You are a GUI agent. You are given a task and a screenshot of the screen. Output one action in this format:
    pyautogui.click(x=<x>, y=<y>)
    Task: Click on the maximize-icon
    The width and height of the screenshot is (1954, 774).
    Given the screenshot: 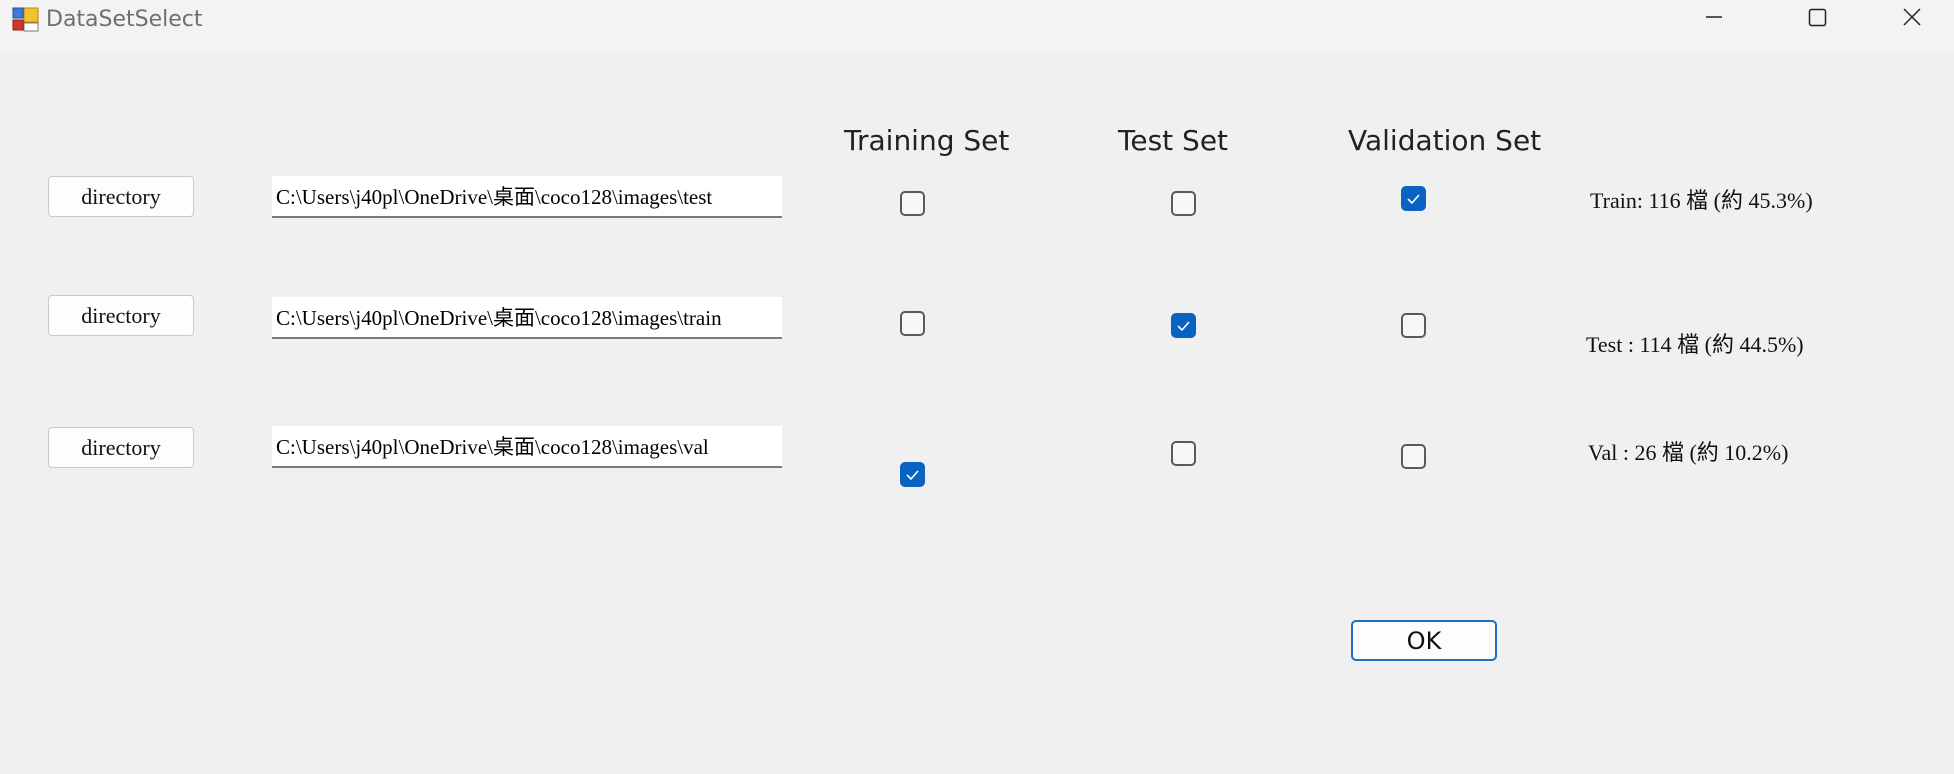 What is the action you would take?
    pyautogui.click(x=1817, y=17)
    